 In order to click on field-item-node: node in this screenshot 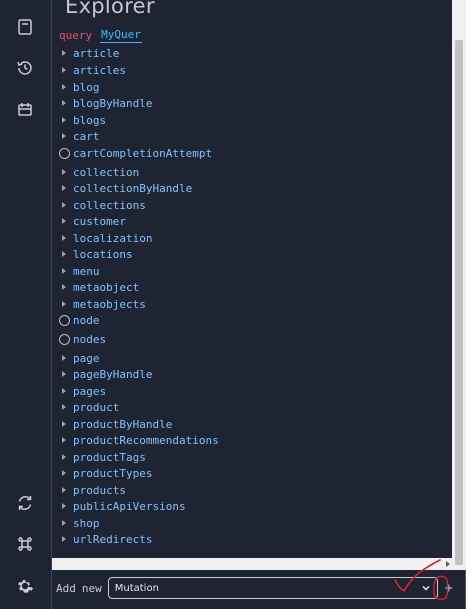, I will do `click(242, 320)`.